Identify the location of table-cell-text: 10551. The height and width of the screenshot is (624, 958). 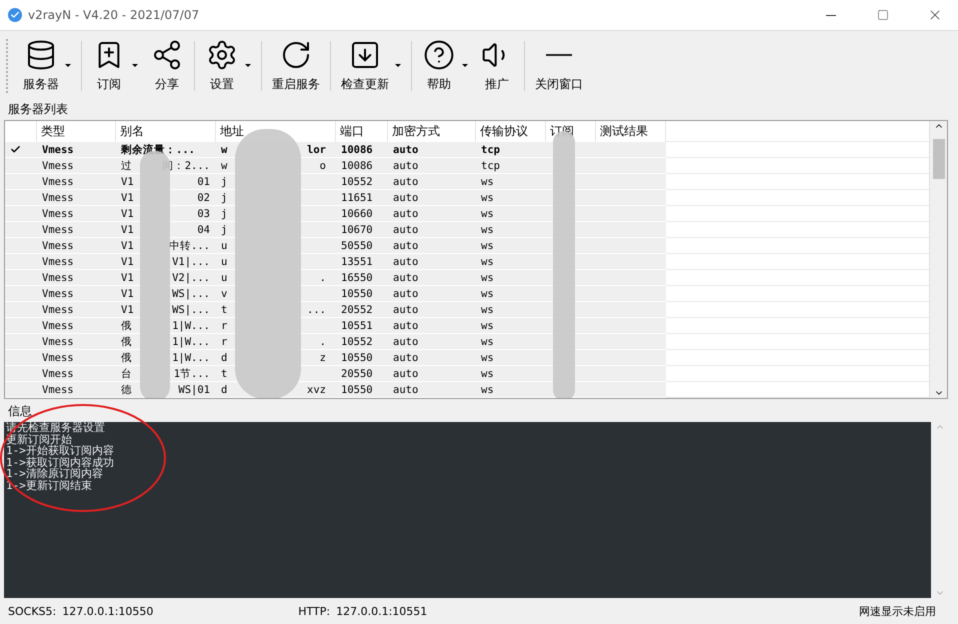
(357, 326).